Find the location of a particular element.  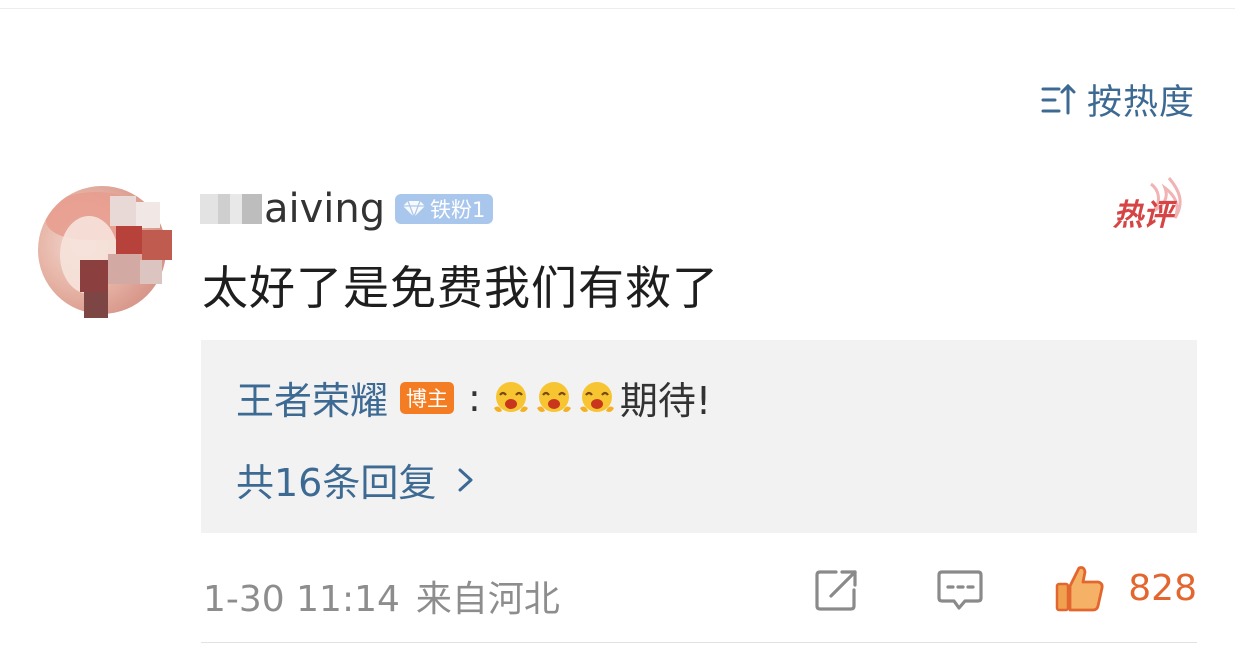

comment-icon is located at coordinates (960, 590).